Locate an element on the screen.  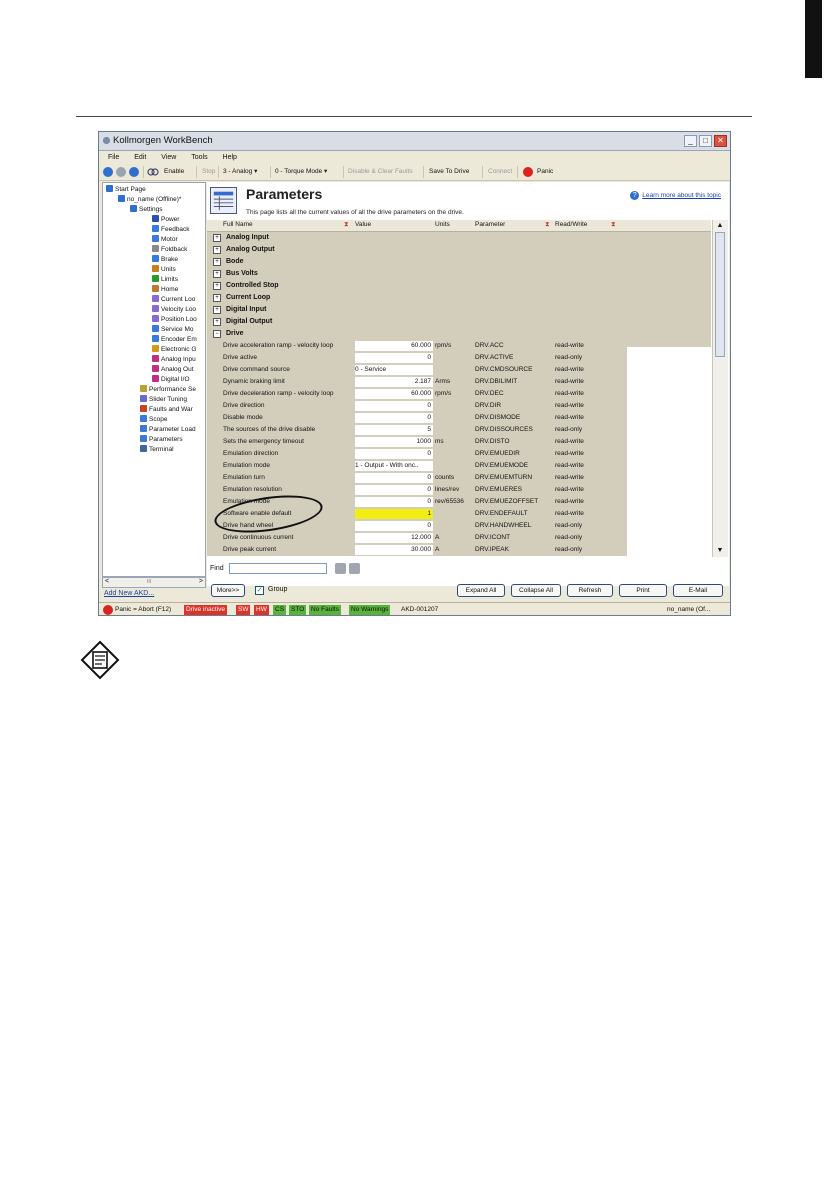
column-units: Units is located at coordinates (442, 224).